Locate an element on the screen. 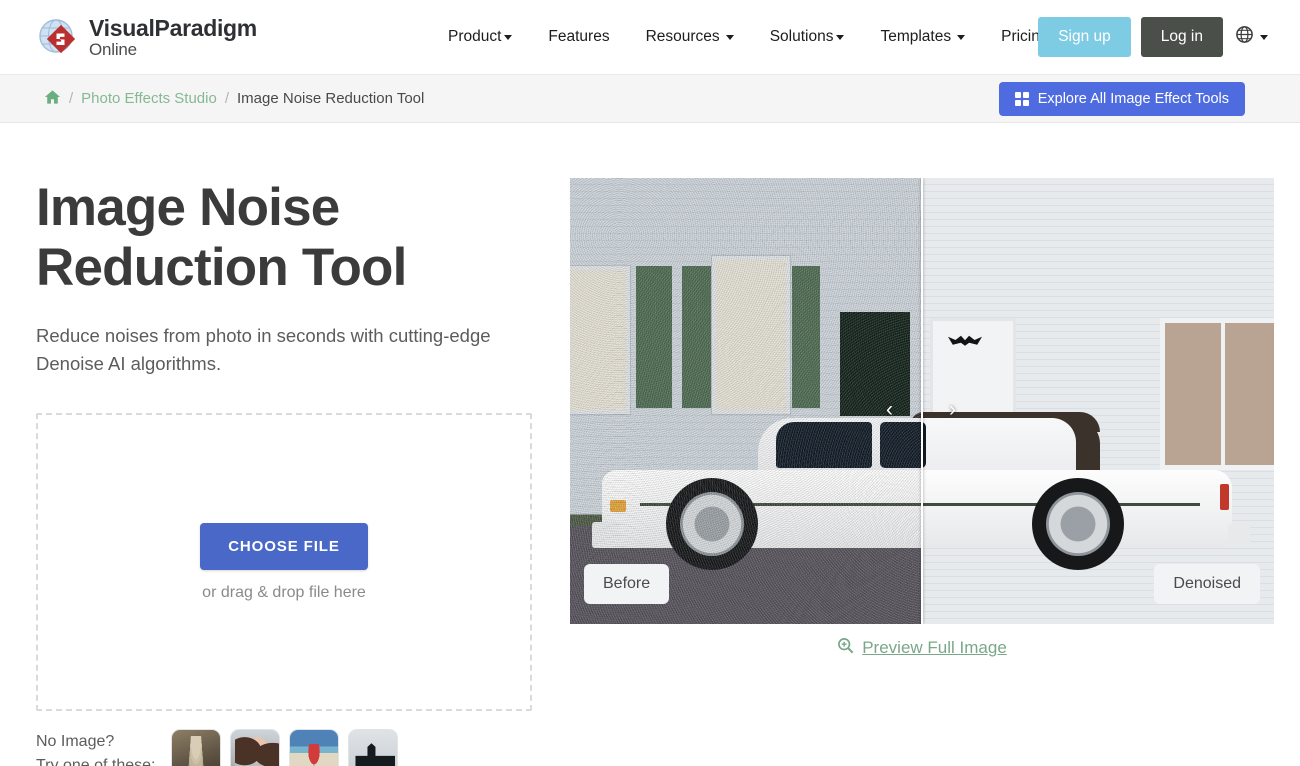 The width and height of the screenshot is (1300, 766). nav-item-templates-label: Templates is located at coordinates (916, 36).